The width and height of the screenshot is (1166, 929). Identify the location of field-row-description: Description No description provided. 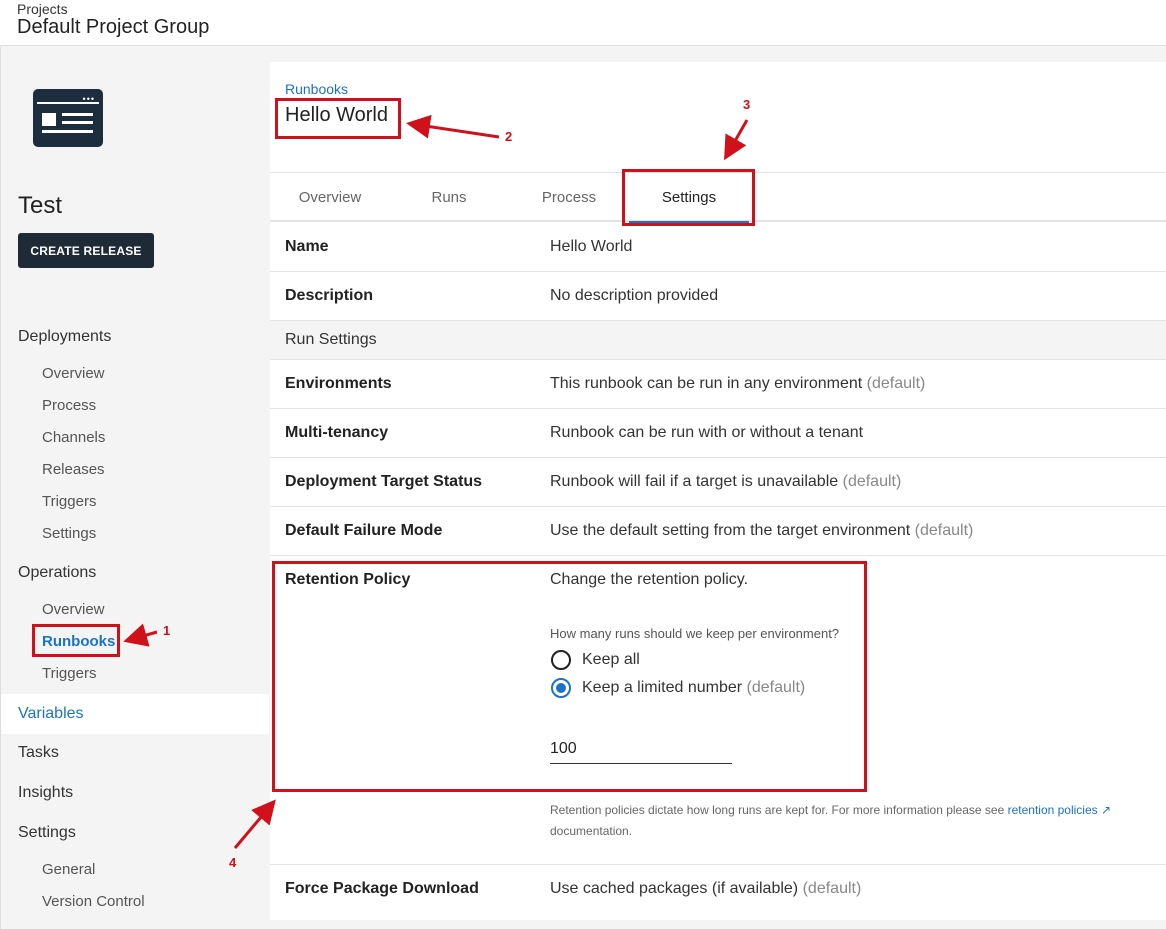
(718, 296).